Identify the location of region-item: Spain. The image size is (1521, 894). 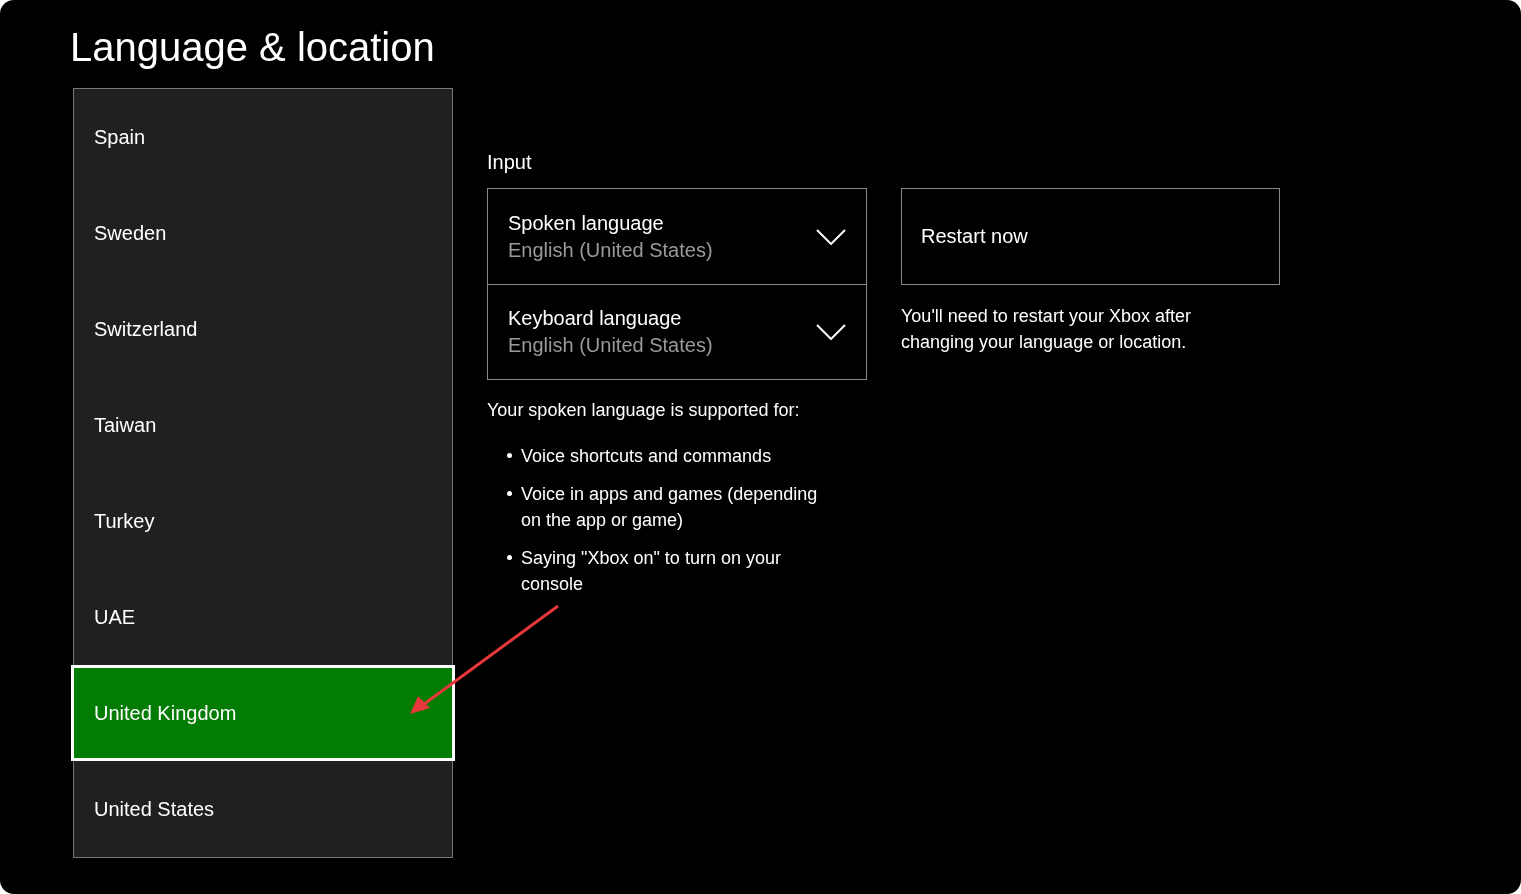
(263, 137).